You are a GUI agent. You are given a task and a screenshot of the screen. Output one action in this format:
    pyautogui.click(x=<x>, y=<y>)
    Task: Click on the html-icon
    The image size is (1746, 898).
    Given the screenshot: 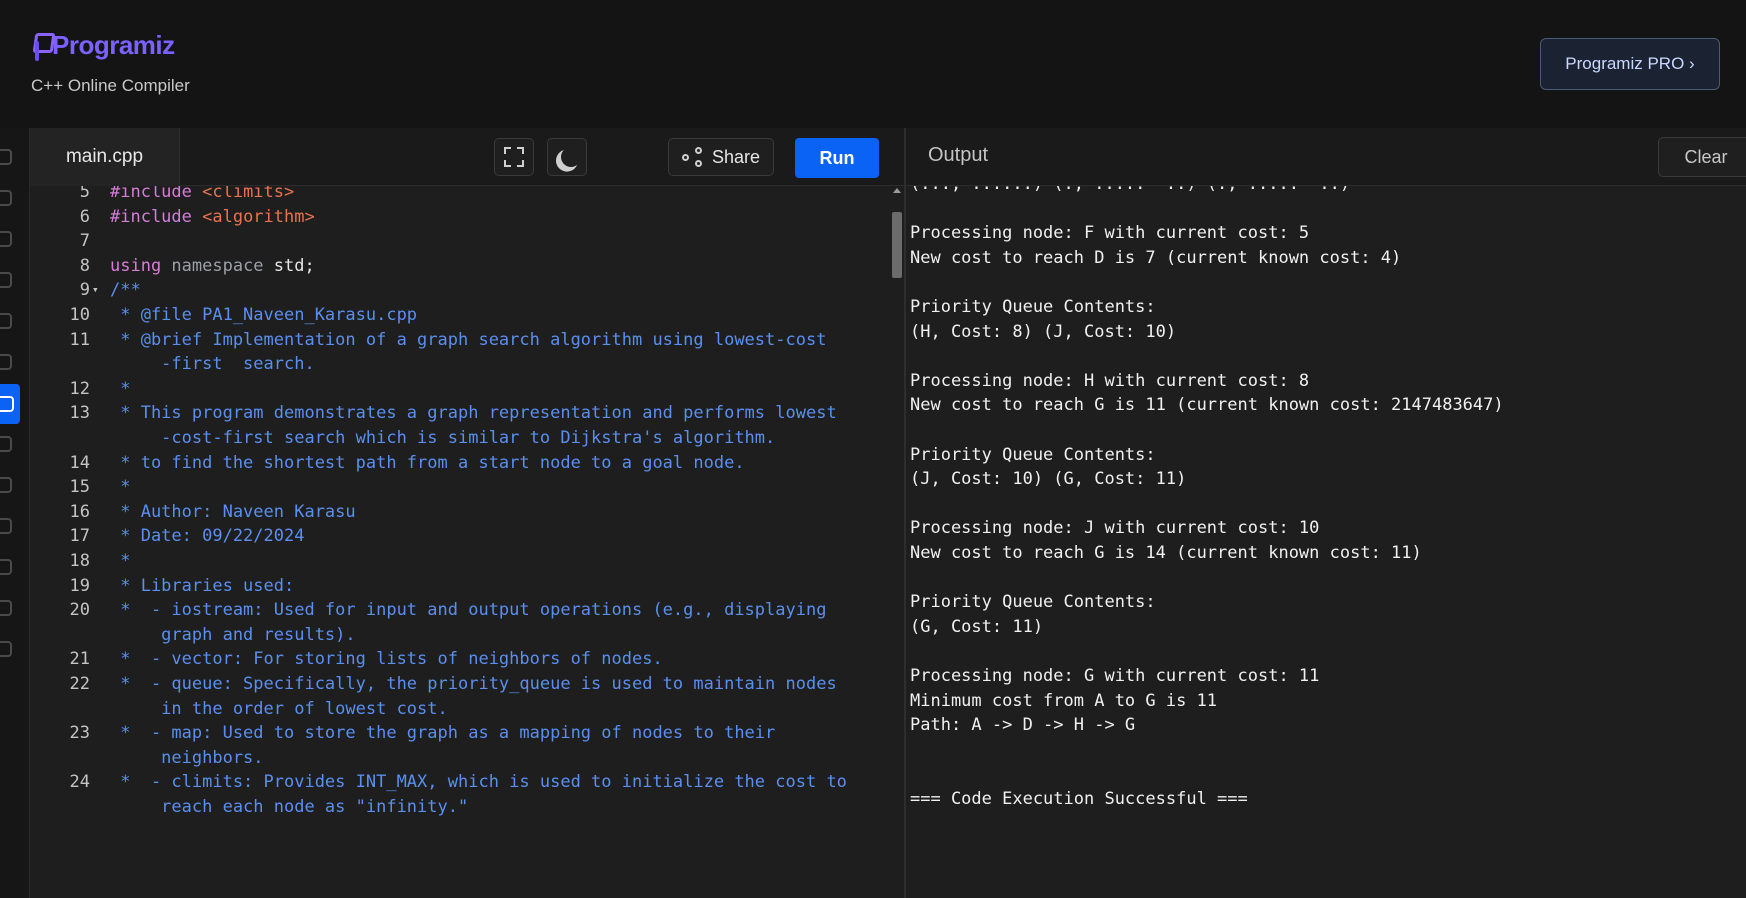 What is the action you would take?
    pyautogui.click(x=10, y=280)
    